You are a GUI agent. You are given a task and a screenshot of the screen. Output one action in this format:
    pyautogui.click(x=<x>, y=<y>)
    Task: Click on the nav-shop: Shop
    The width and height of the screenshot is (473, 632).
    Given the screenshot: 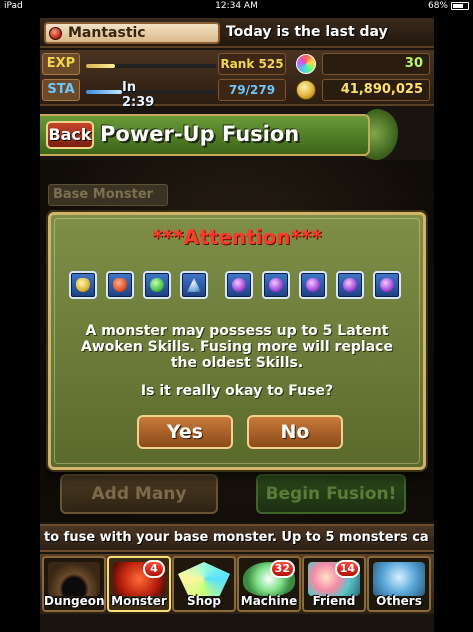 What is the action you would take?
    pyautogui.click(x=204, y=584)
    